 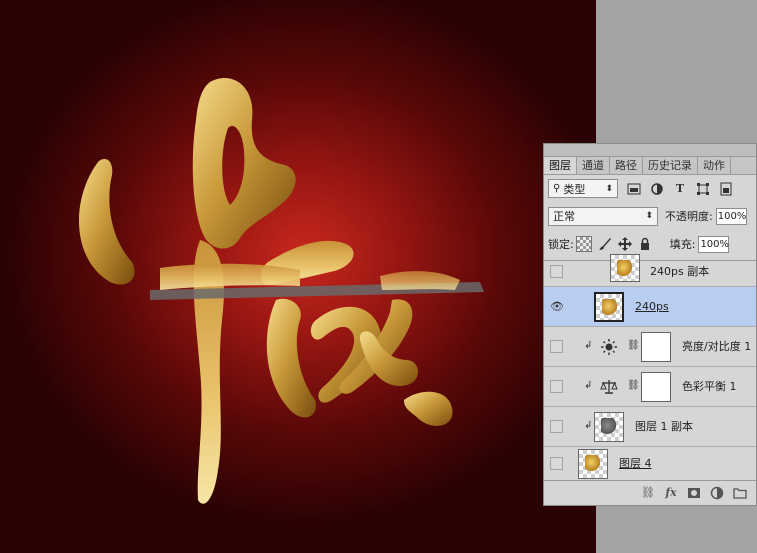 I want to click on layer-row: 240ps 副本, so click(x=650, y=270).